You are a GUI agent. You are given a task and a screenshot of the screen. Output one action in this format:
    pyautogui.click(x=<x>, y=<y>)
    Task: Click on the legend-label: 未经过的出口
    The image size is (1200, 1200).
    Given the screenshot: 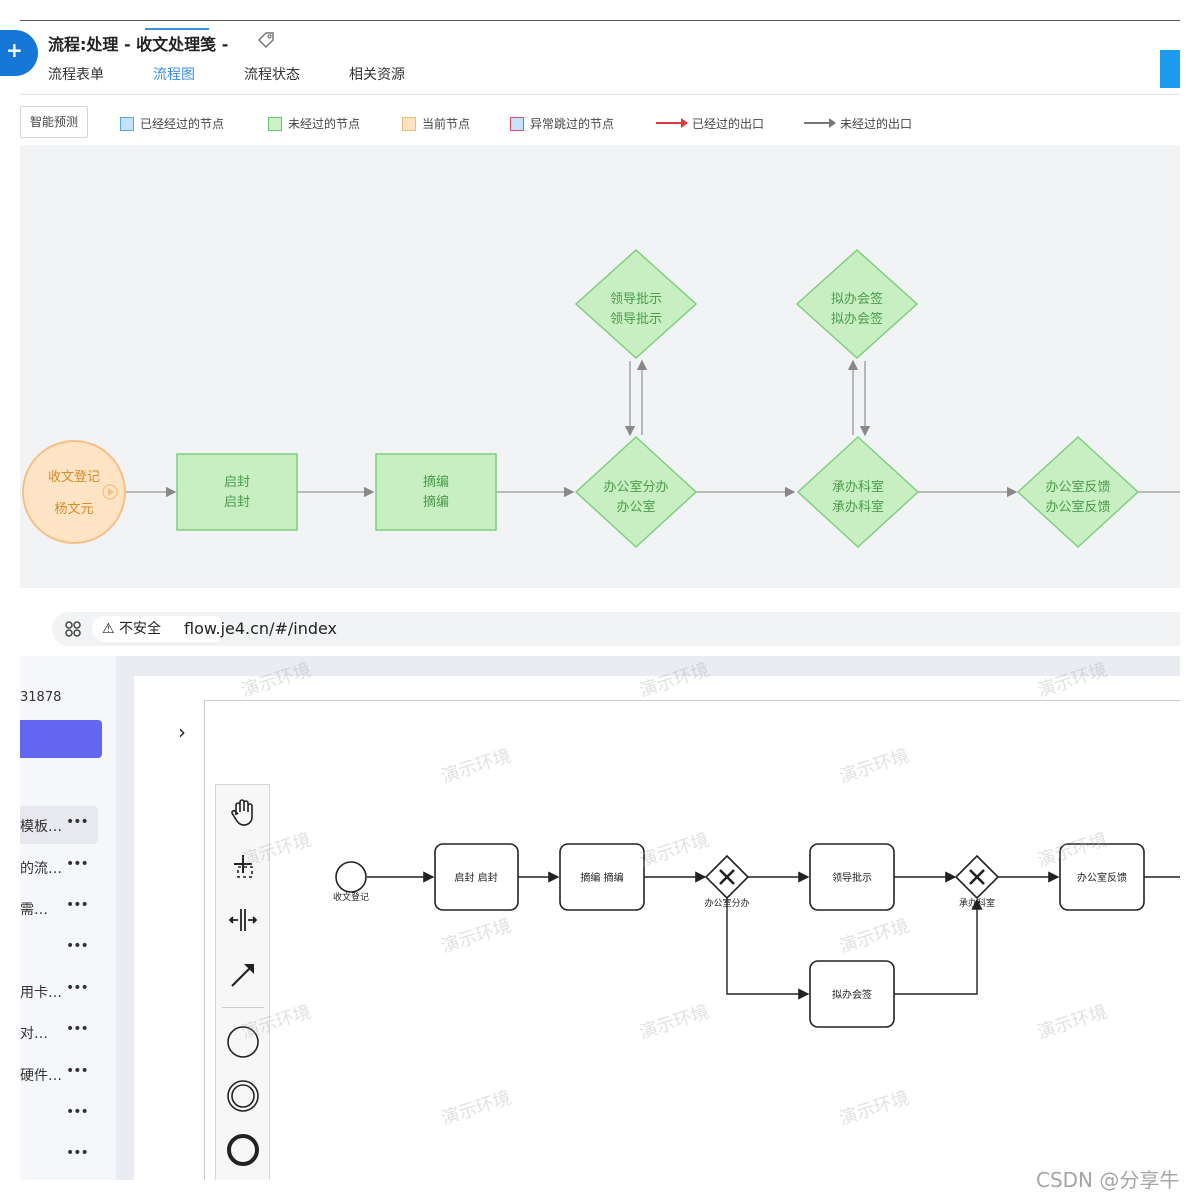 What is the action you would take?
    pyautogui.click(x=876, y=124)
    